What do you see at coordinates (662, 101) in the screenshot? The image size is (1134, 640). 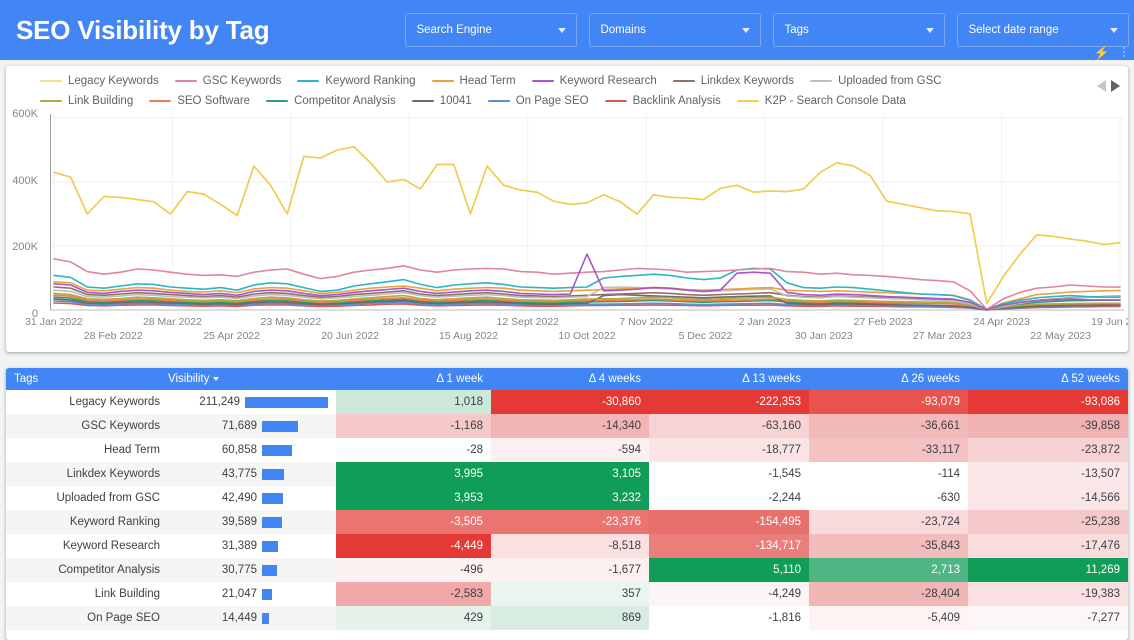 I see `legend-item-backlink-analysis: Backlink Analysis` at bounding box center [662, 101].